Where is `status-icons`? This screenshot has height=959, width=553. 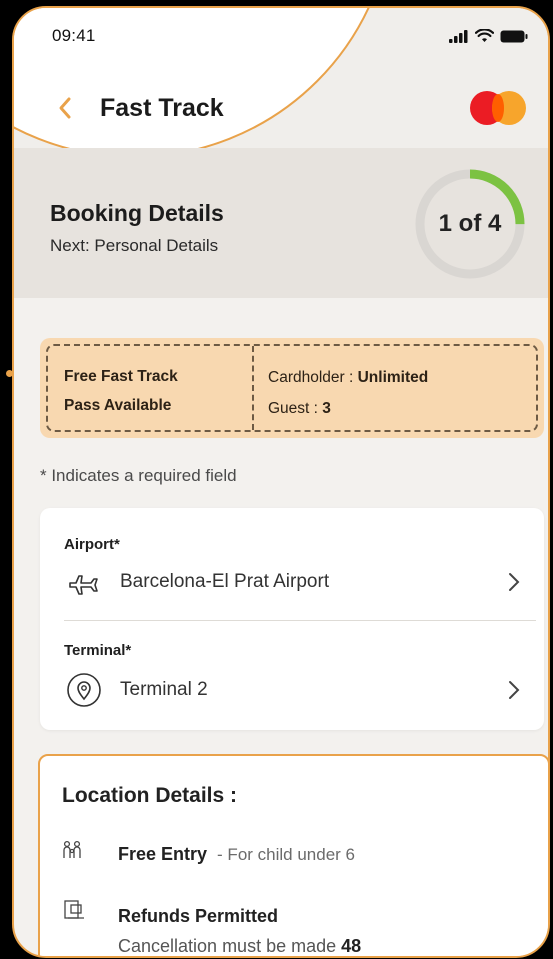
status-icons is located at coordinates (488, 36).